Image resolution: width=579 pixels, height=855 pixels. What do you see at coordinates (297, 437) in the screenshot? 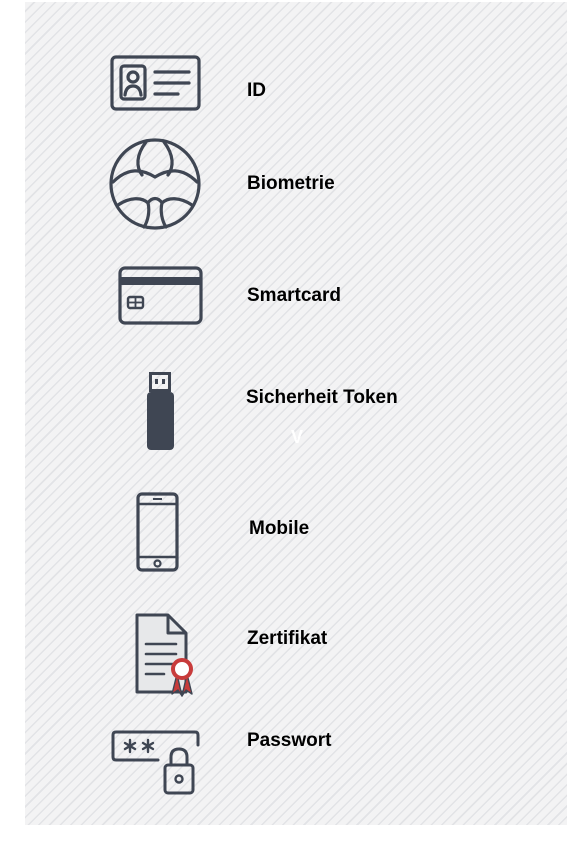
I see `stray-mark: V` at bounding box center [297, 437].